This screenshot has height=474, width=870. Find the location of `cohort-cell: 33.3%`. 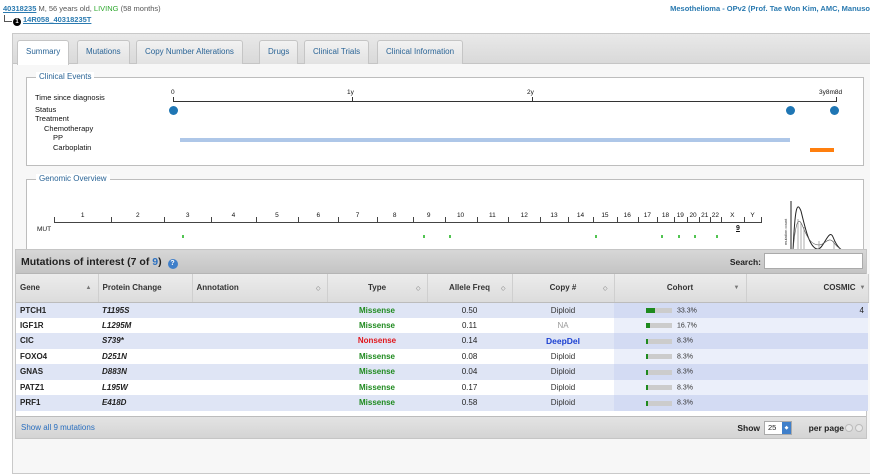

cohort-cell: 33.3% is located at coordinates (680, 310).